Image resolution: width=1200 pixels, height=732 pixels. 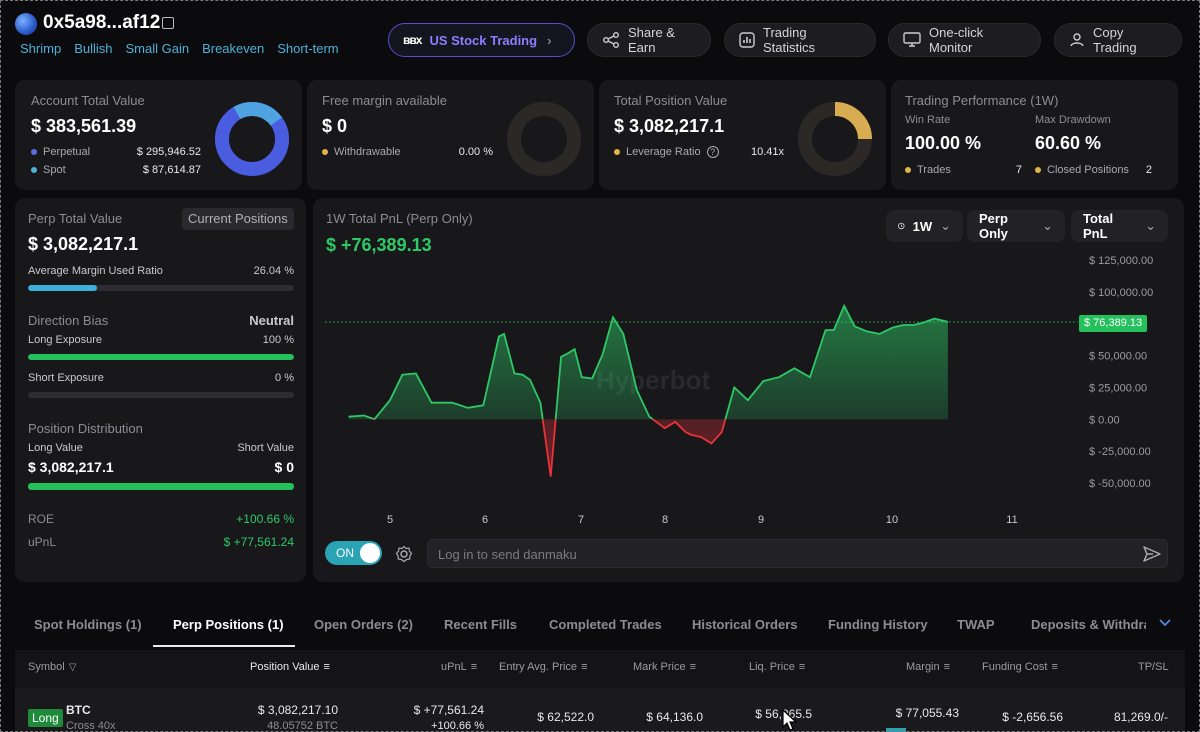 What do you see at coordinates (892, 520) in the screenshot?
I see `x-tick-label: 10` at bounding box center [892, 520].